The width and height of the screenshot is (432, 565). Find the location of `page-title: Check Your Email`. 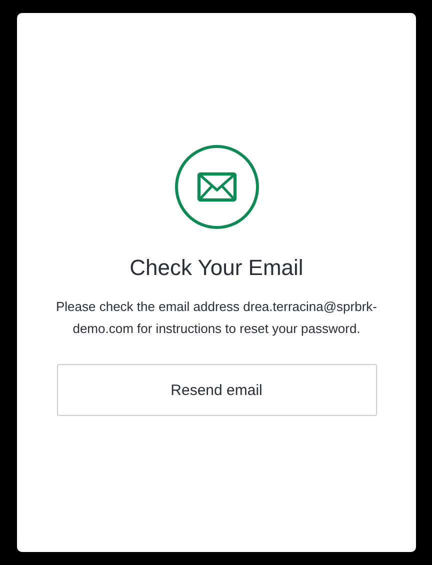

page-title: Check Your Email is located at coordinates (217, 268).